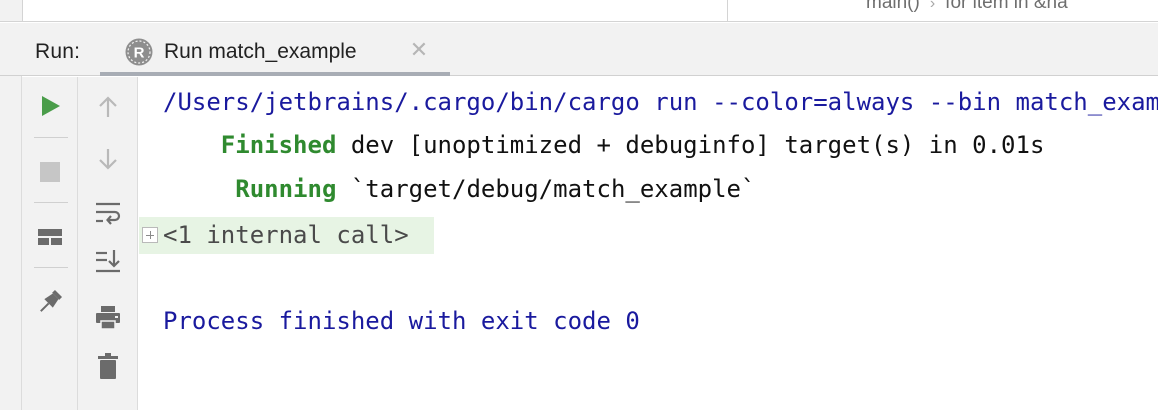  I want to click on soft-wrap-icon, so click(108, 213).